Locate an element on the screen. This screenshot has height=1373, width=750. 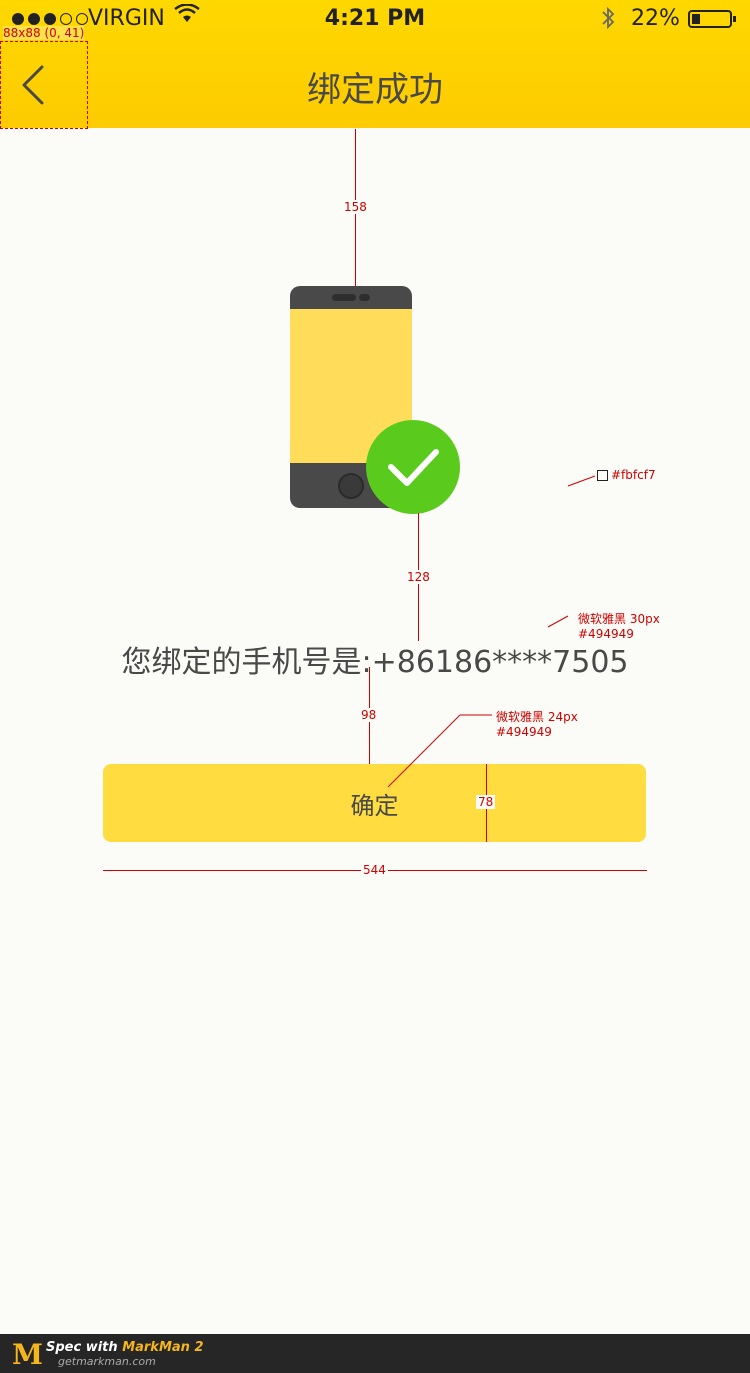
markman-footer: M Spec with MarkMan 2 getmarkman.com is located at coordinates (375, 1353).